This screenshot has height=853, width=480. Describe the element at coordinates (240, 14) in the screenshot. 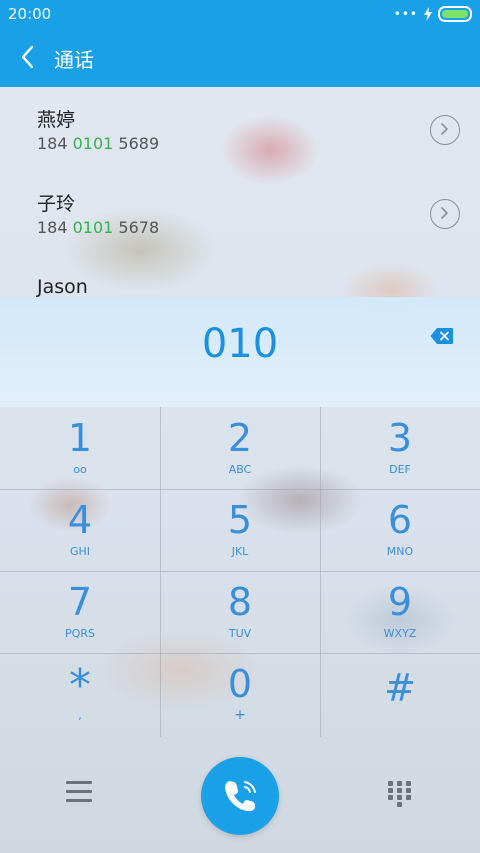

I see `status-bar: 20:00 •••` at that location.